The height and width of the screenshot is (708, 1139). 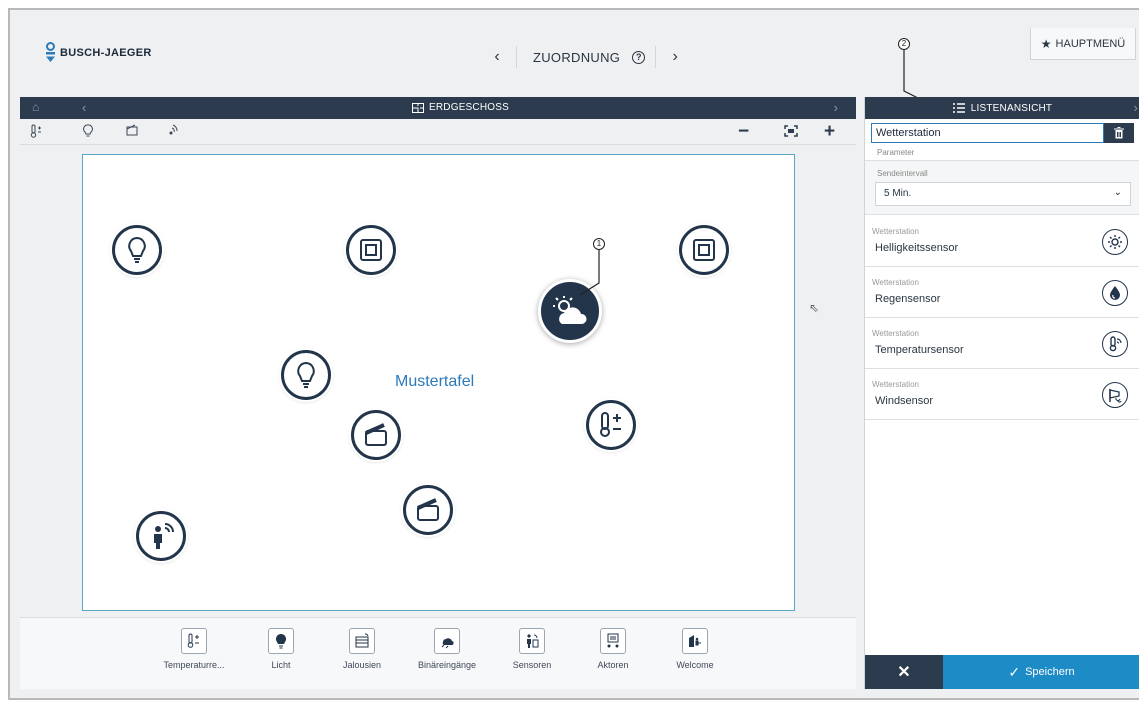 What do you see at coordinates (532, 641) in the screenshot?
I see `sensor-icon` at bounding box center [532, 641].